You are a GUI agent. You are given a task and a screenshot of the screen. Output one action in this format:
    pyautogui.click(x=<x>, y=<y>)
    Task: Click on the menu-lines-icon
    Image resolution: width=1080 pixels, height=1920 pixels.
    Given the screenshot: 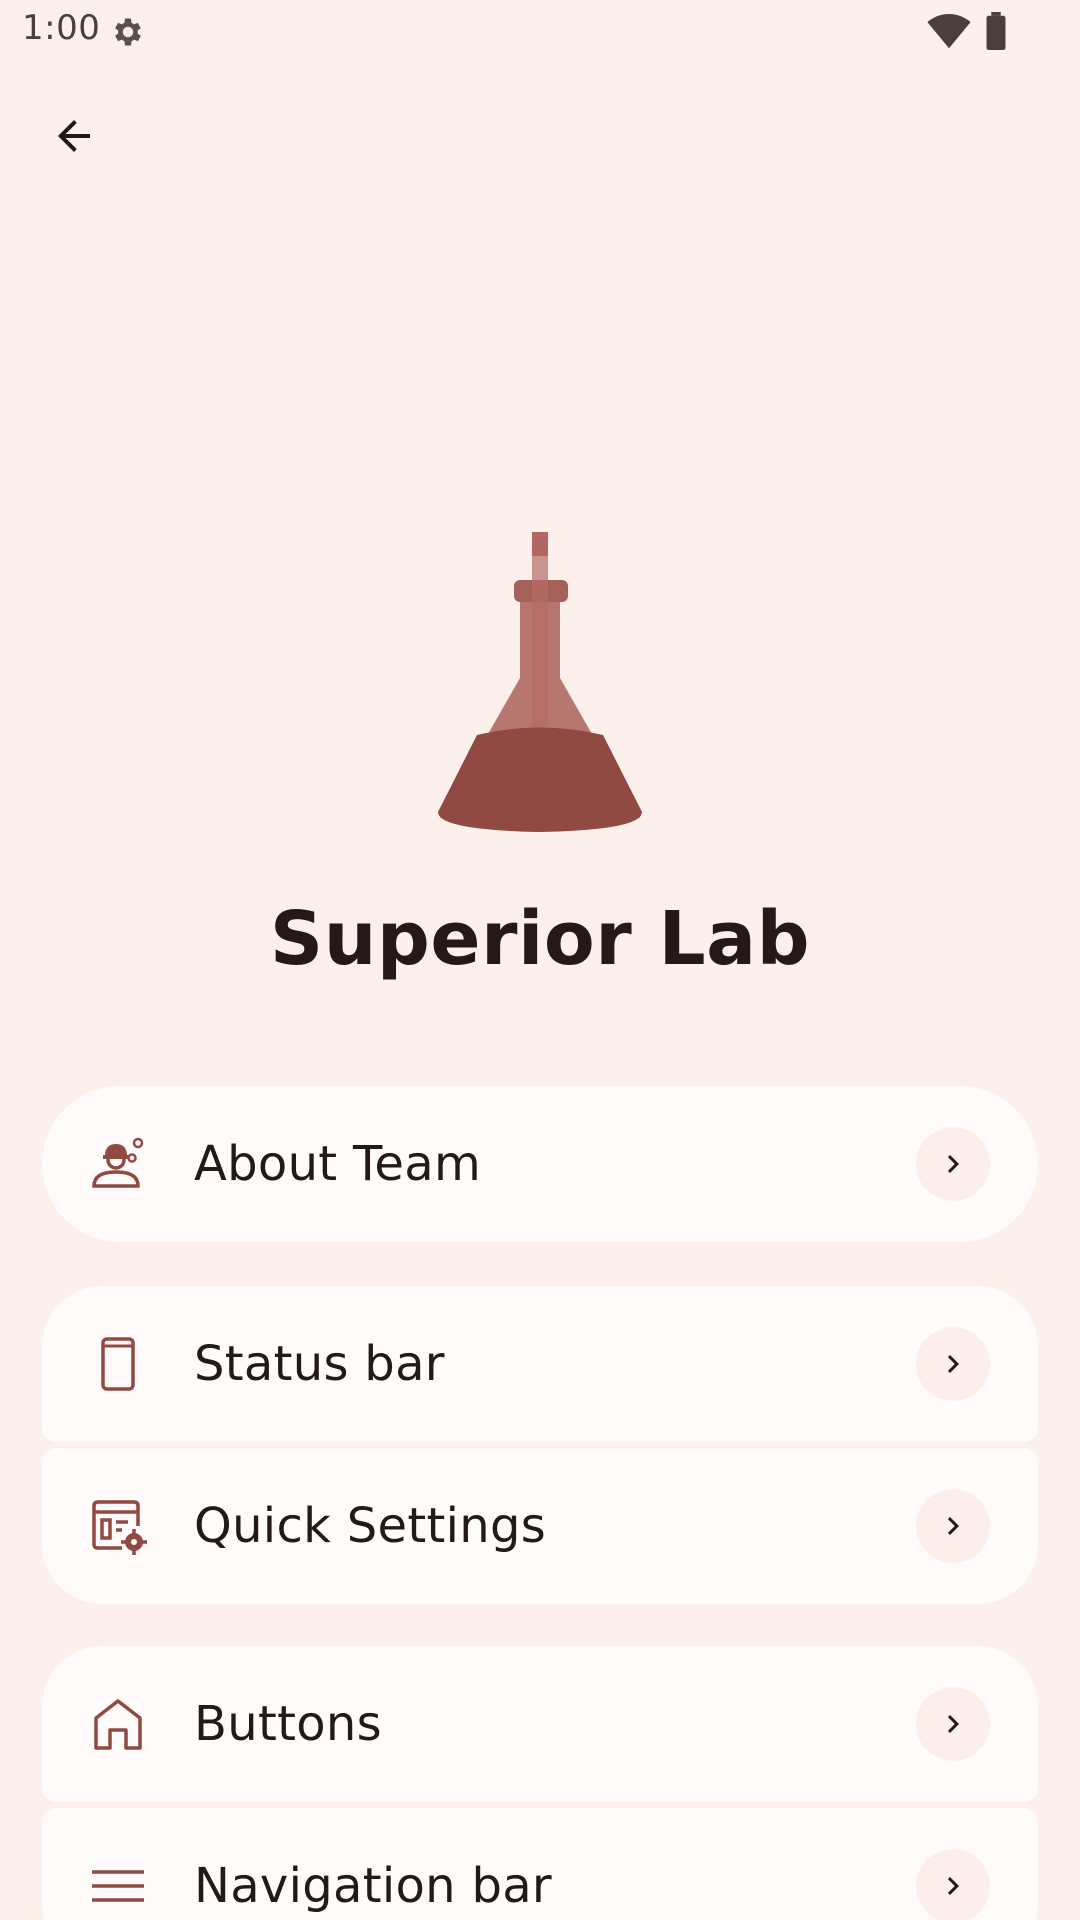 What is the action you would take?
    pyautogui.click(x=118, y=1886)
    